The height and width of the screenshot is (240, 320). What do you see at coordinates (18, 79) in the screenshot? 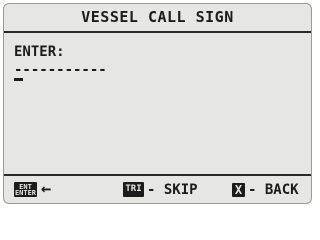
I see `text-cursor` at bounding box center [18, 79].